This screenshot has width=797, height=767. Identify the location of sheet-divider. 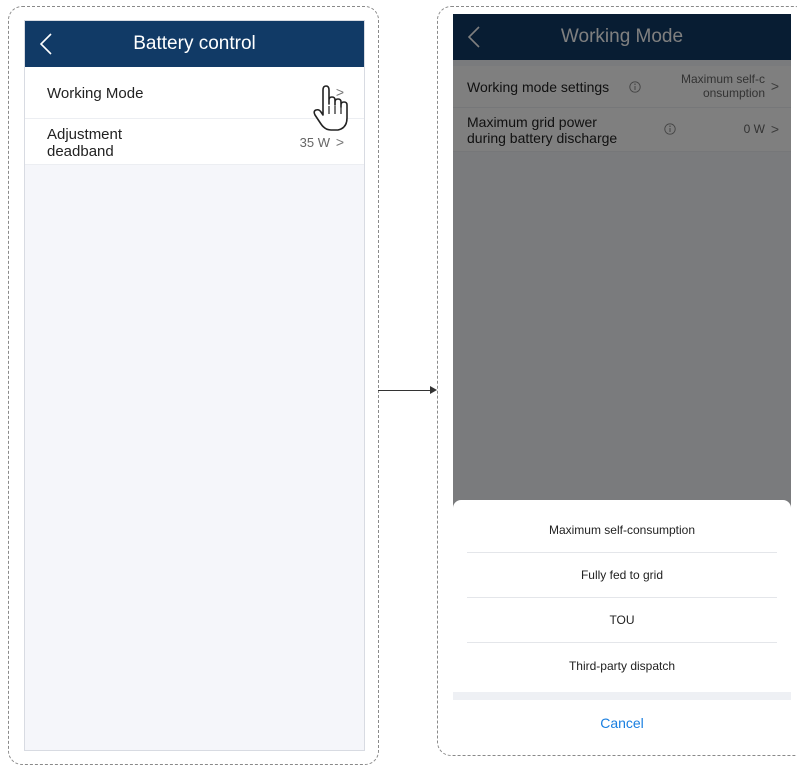
(622, 696).